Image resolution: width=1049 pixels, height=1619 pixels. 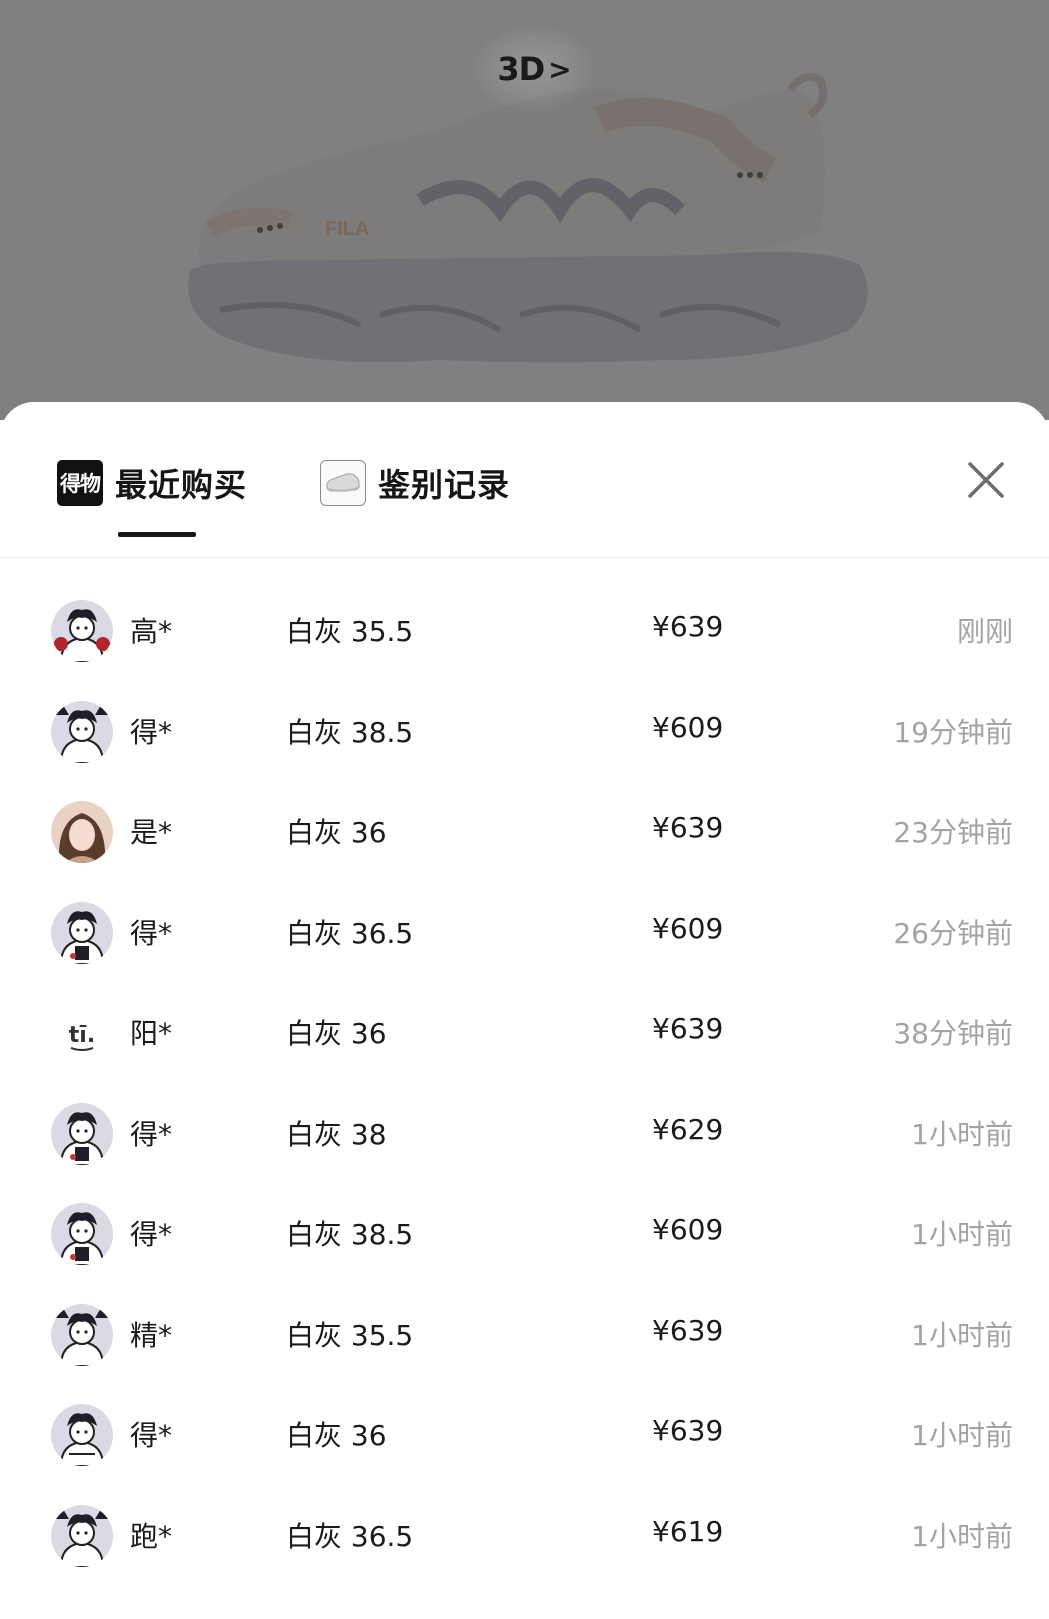 I want to click on buyer-name: 是*, so click(x=151, y=832).